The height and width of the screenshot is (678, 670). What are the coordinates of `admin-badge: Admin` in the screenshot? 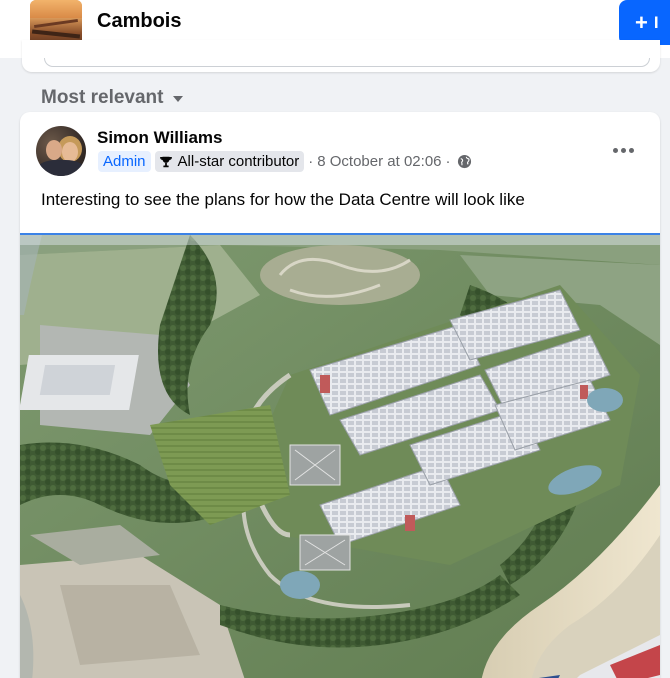 It's located at (124, 161).